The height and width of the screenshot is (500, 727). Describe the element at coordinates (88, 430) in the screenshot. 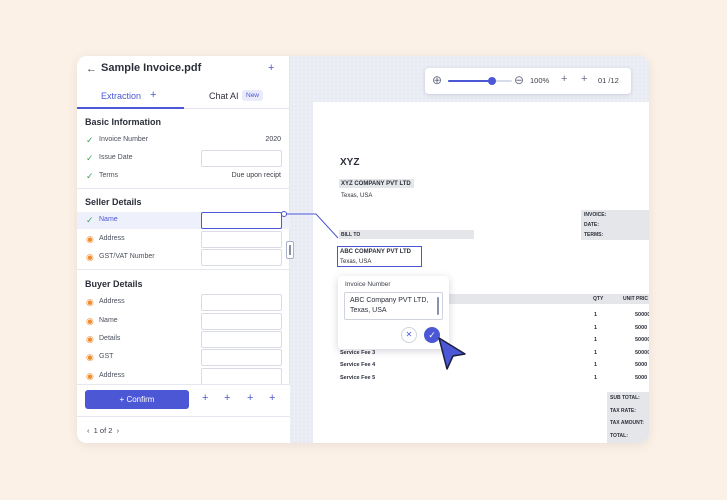

I see `prev-page-icon: ‹` at that location.